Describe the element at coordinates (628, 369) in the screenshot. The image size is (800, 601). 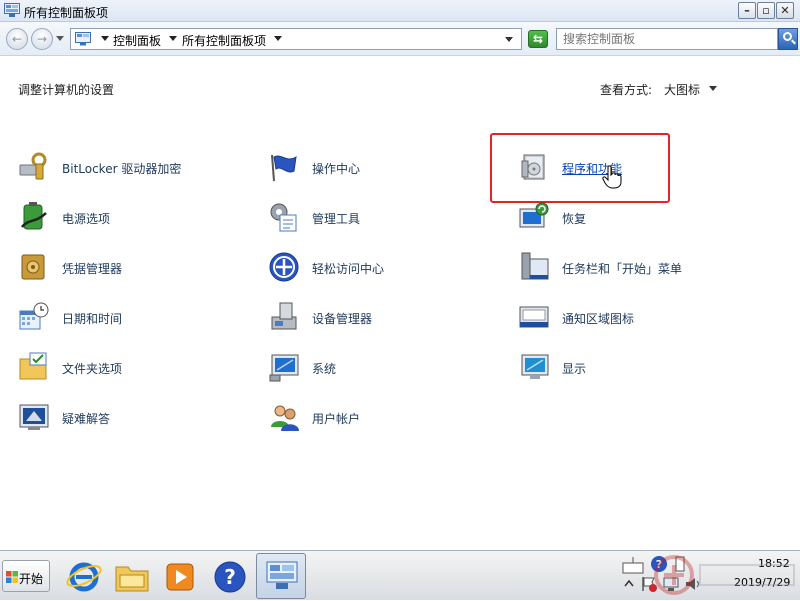
I see `cp-item-display: 显示` at that location.